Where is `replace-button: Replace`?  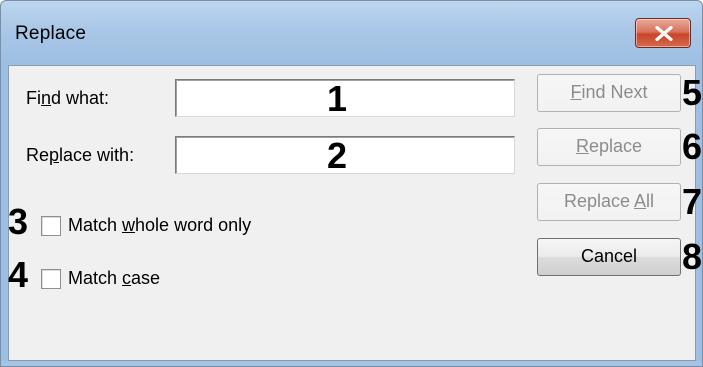 replace-button: Replace is located at coordinates (609, 147).